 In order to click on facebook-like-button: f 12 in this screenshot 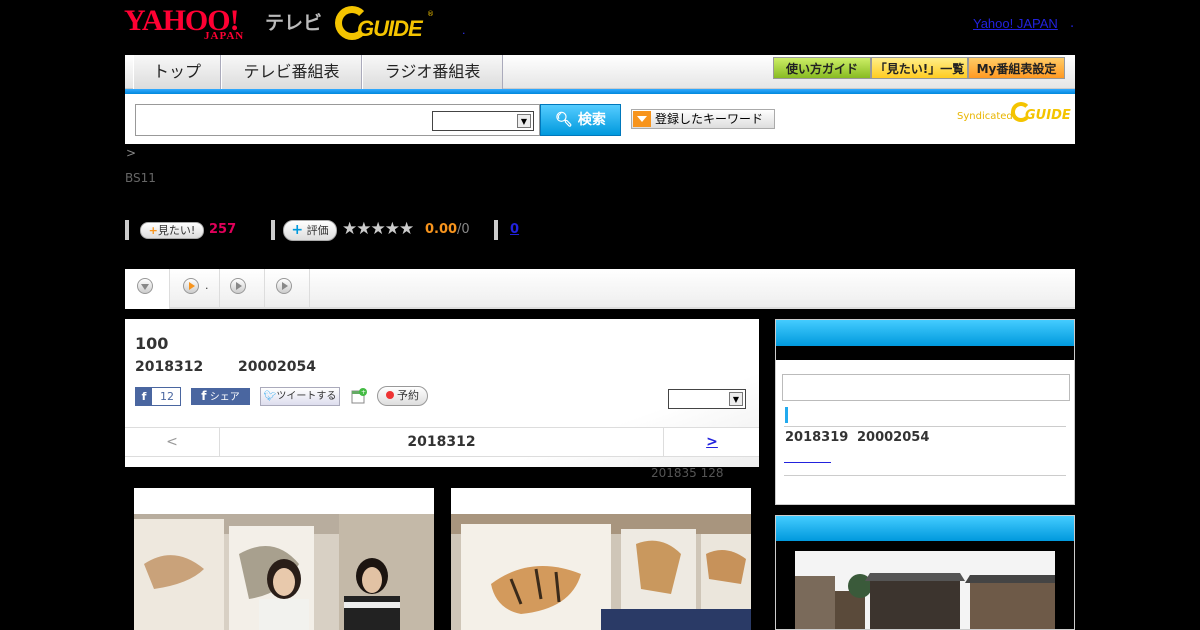, I will do `click(158, 396)`.